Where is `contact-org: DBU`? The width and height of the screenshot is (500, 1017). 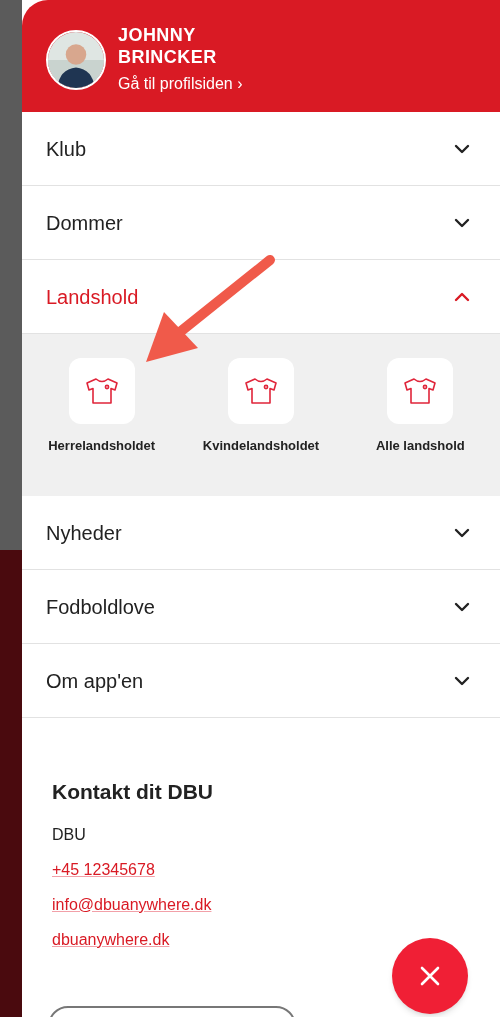 contact-org: DBU is located at coordinates (69, 834).